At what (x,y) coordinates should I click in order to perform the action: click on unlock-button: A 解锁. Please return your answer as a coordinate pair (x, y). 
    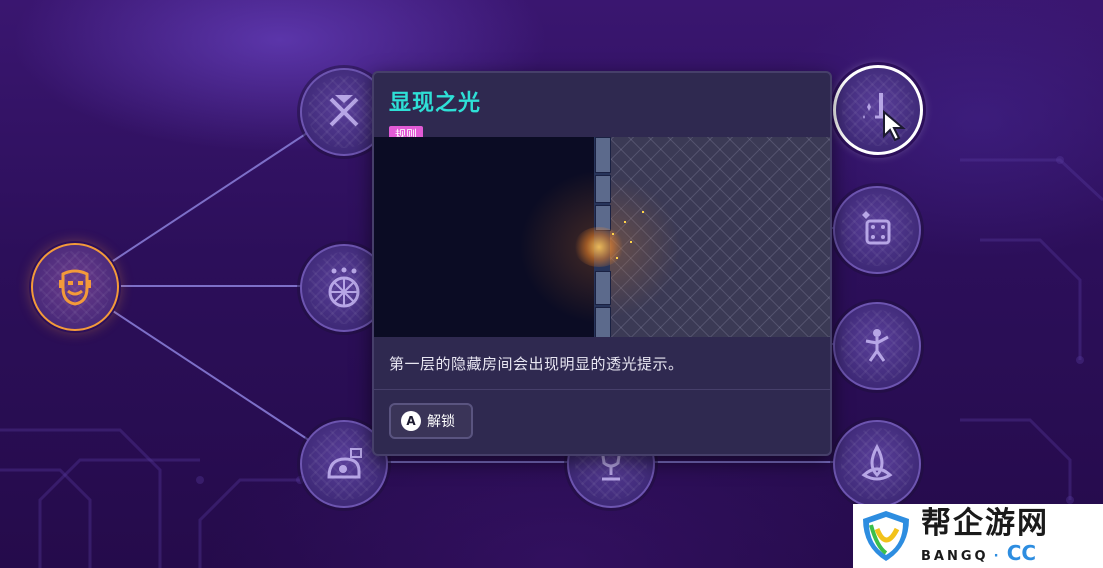
    Looking at the image, I should click on (431, 421).